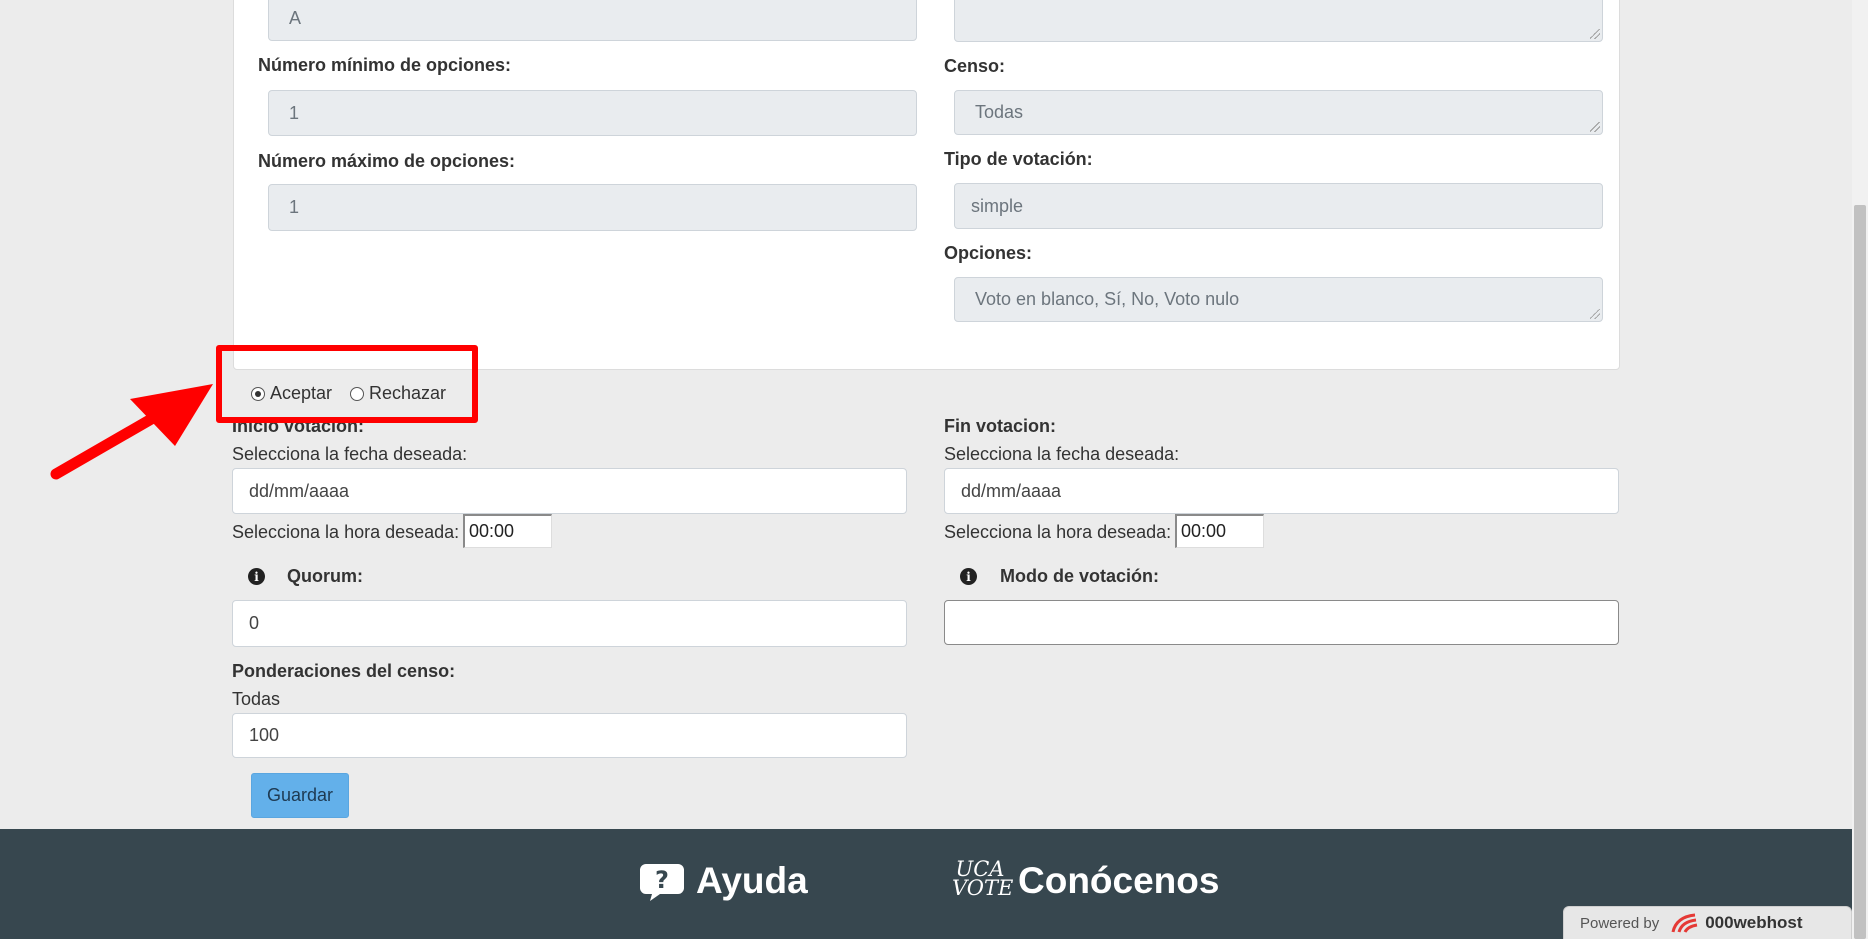  Describe the element at coordinates (385, 65) in the screenshot. I see `min-options-label: Número mínimo de opciones:` at that location.